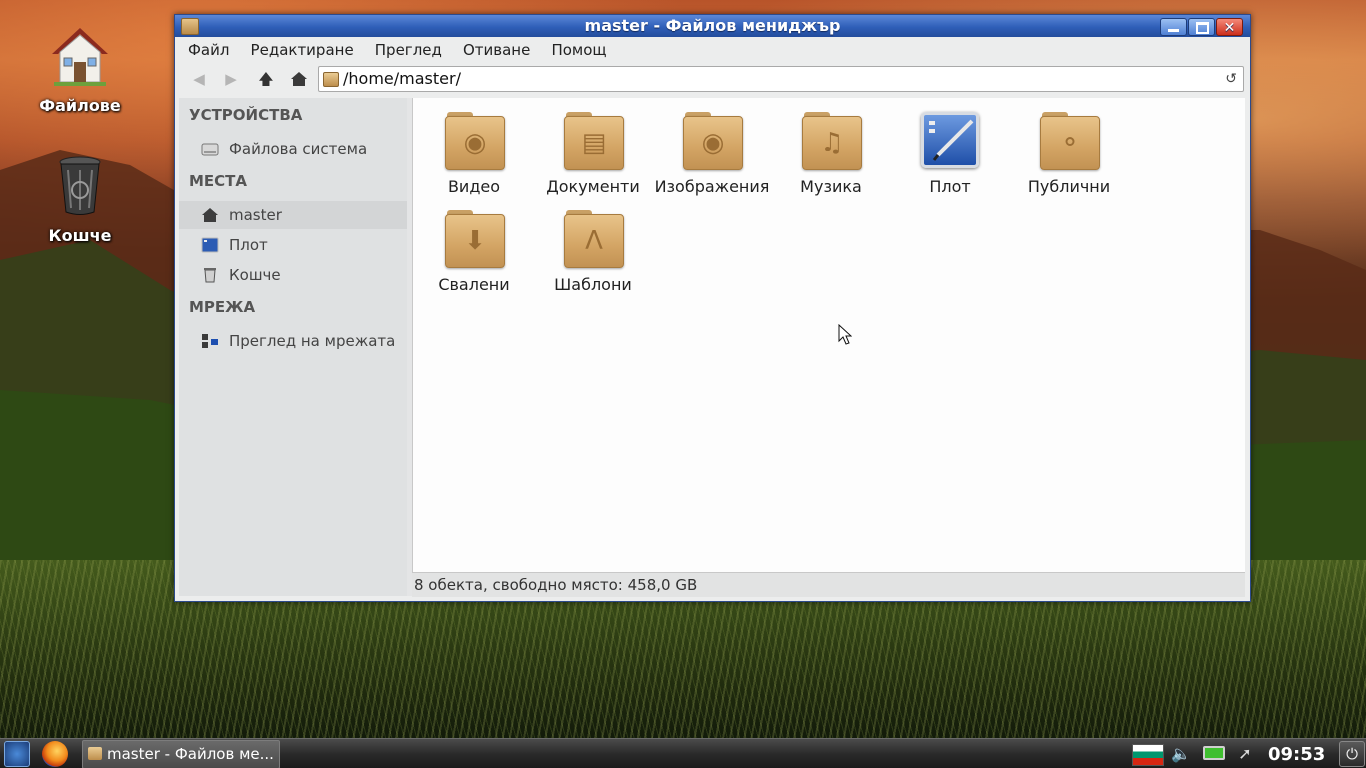 Image resolution: width=1366 pixels, height=768 pixels. I want to click on file-name: Документи, so click(593, 186).